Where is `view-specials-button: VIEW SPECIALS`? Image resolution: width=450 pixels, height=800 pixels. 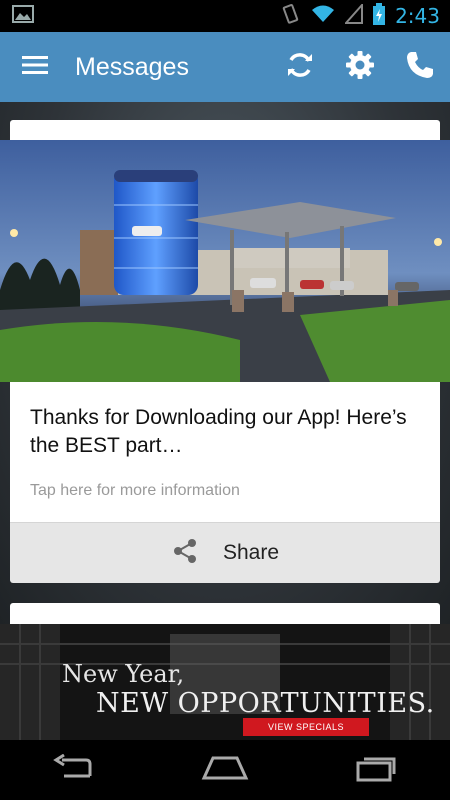
view-specials-button: VIEW SPECIALS is located at coordinates (306, 727).